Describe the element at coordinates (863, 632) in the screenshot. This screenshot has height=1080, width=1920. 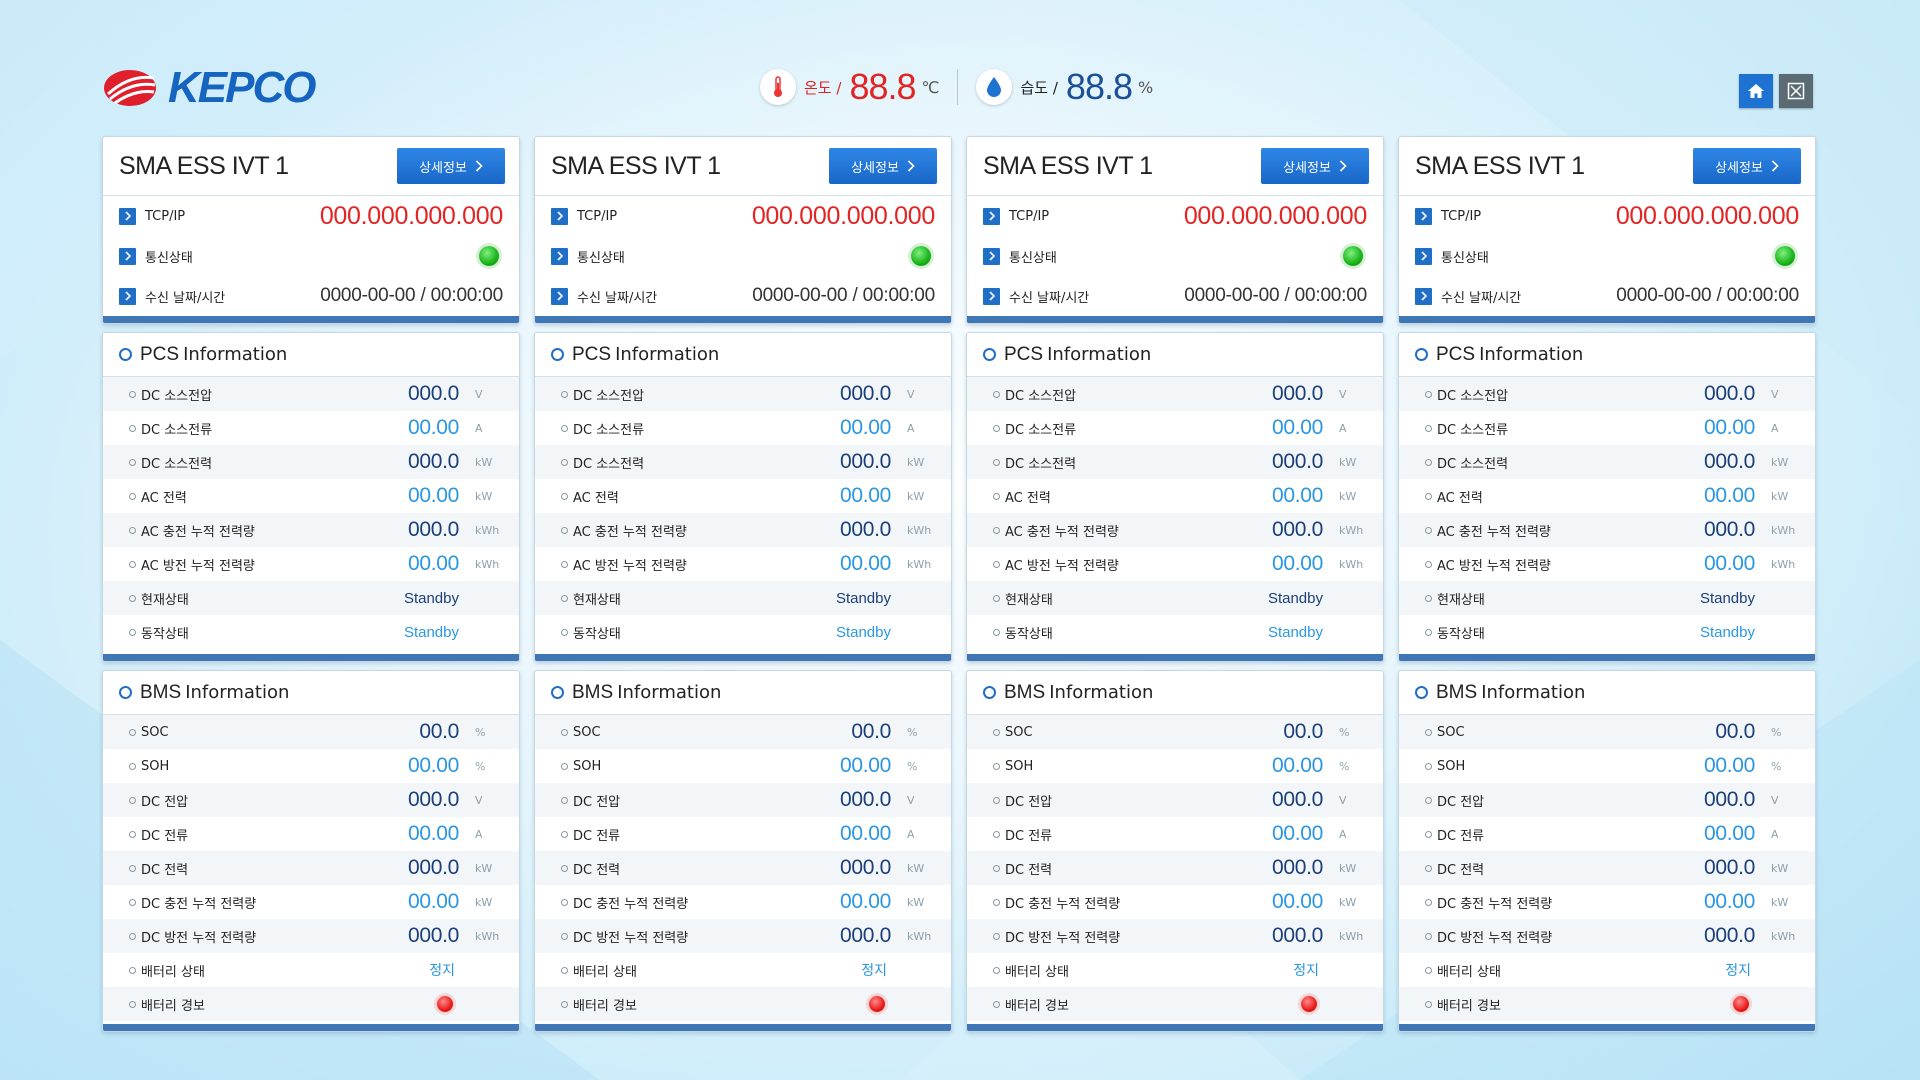
I see `pcs-row-status: Standby` at that location.